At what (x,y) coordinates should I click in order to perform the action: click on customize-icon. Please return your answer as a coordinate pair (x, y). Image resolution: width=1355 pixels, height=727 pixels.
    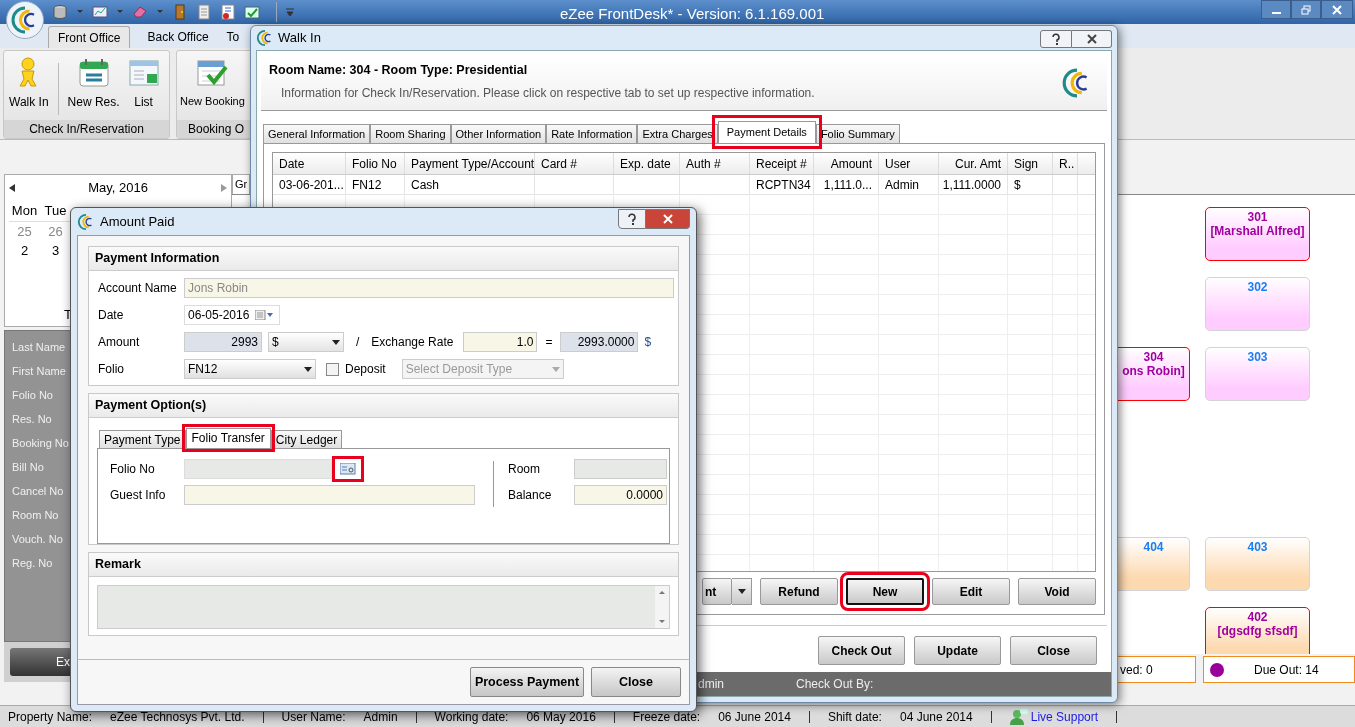
    Looking at the image, I should click on (290, 12).